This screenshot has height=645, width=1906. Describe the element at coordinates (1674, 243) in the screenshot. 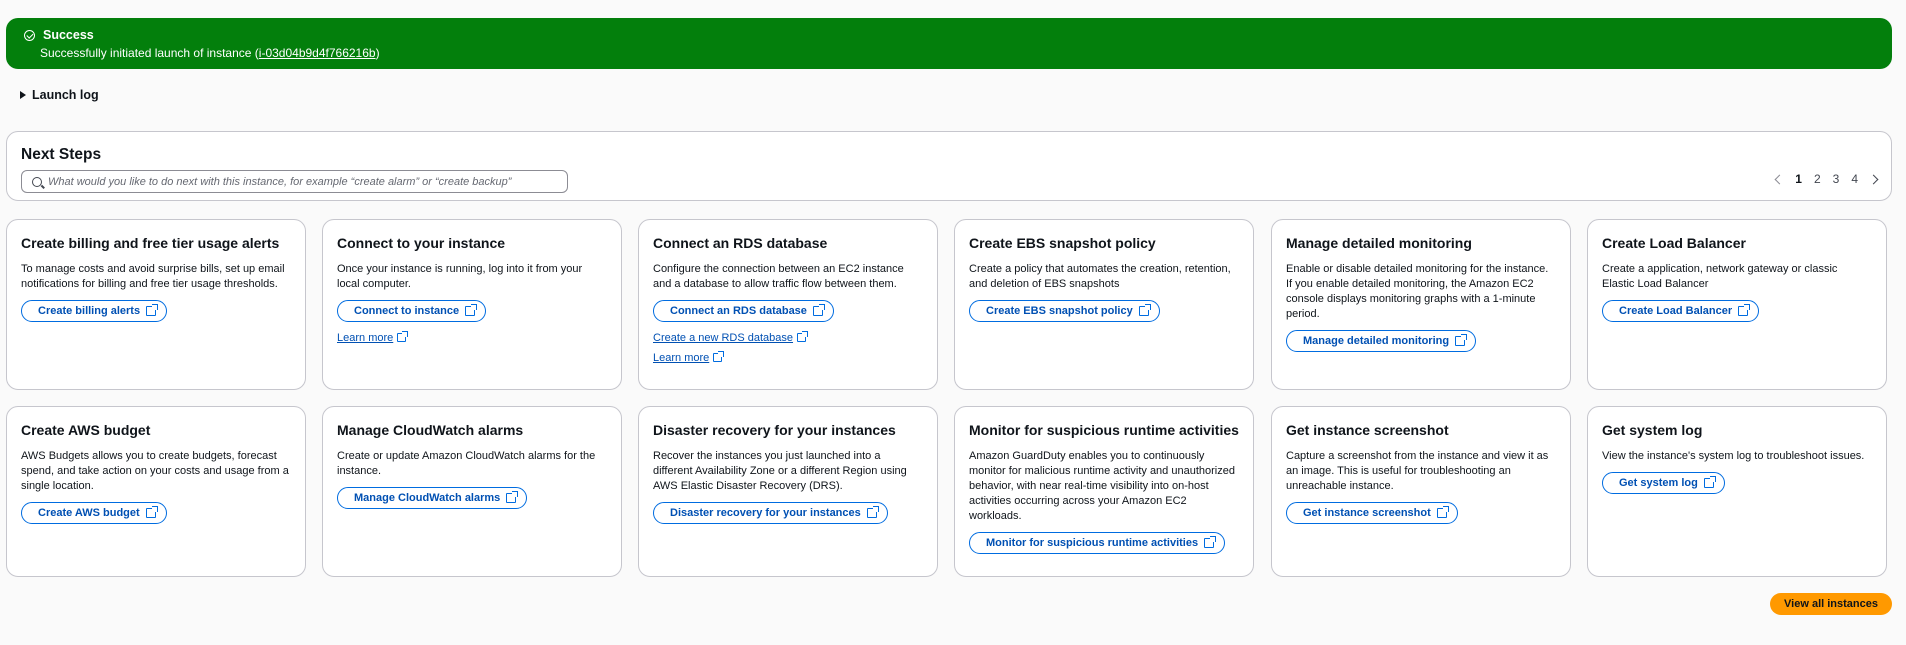

I see `card-title: Create Load Balancer` at that location.